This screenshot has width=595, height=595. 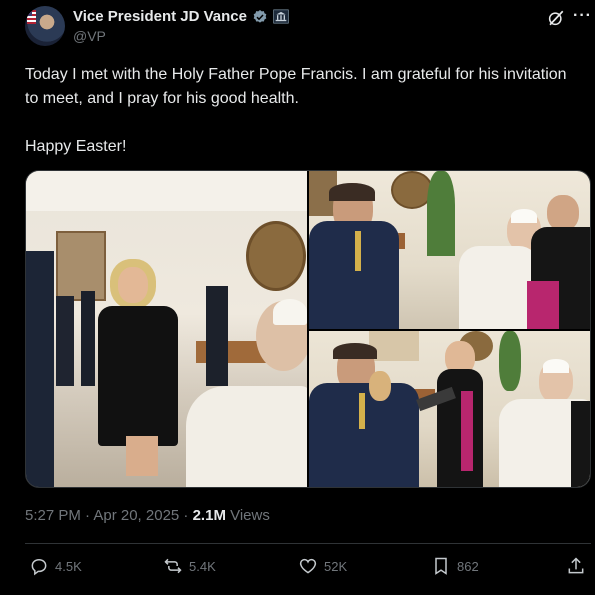 I want to click on like-button: 52K, so click(x=322, y=566).